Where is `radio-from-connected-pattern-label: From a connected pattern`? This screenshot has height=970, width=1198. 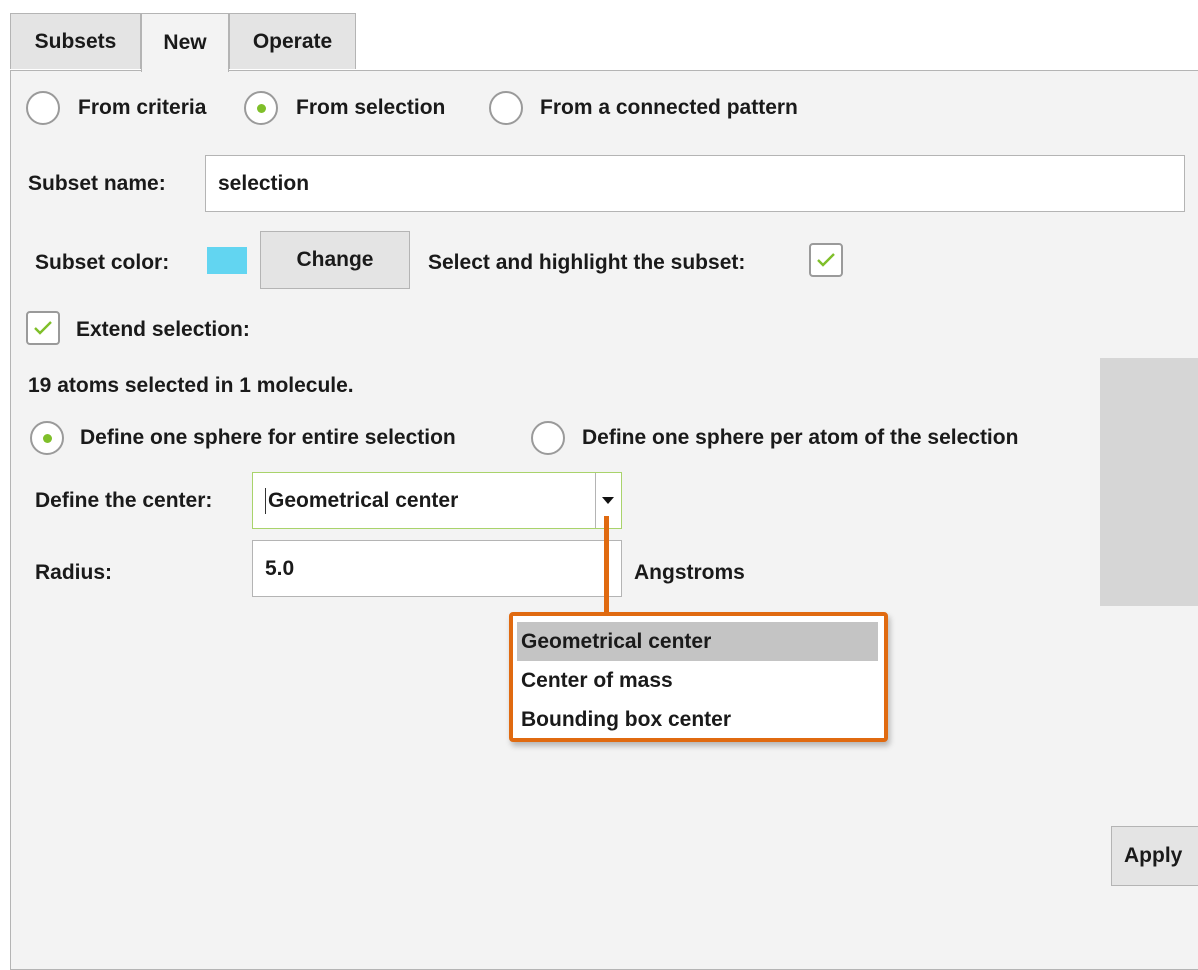
radio-from-connected-pattern-label: From a connected pattern is located at coordinates (669, 107).